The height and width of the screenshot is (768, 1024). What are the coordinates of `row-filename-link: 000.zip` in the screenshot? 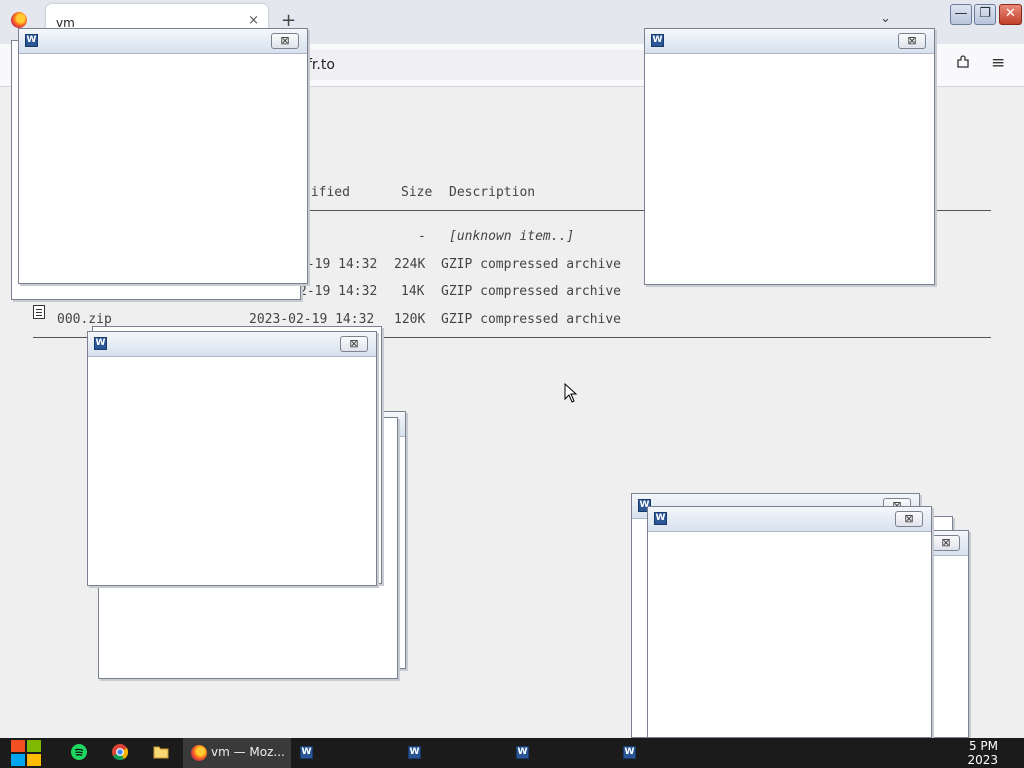 It's located at (84, 319).